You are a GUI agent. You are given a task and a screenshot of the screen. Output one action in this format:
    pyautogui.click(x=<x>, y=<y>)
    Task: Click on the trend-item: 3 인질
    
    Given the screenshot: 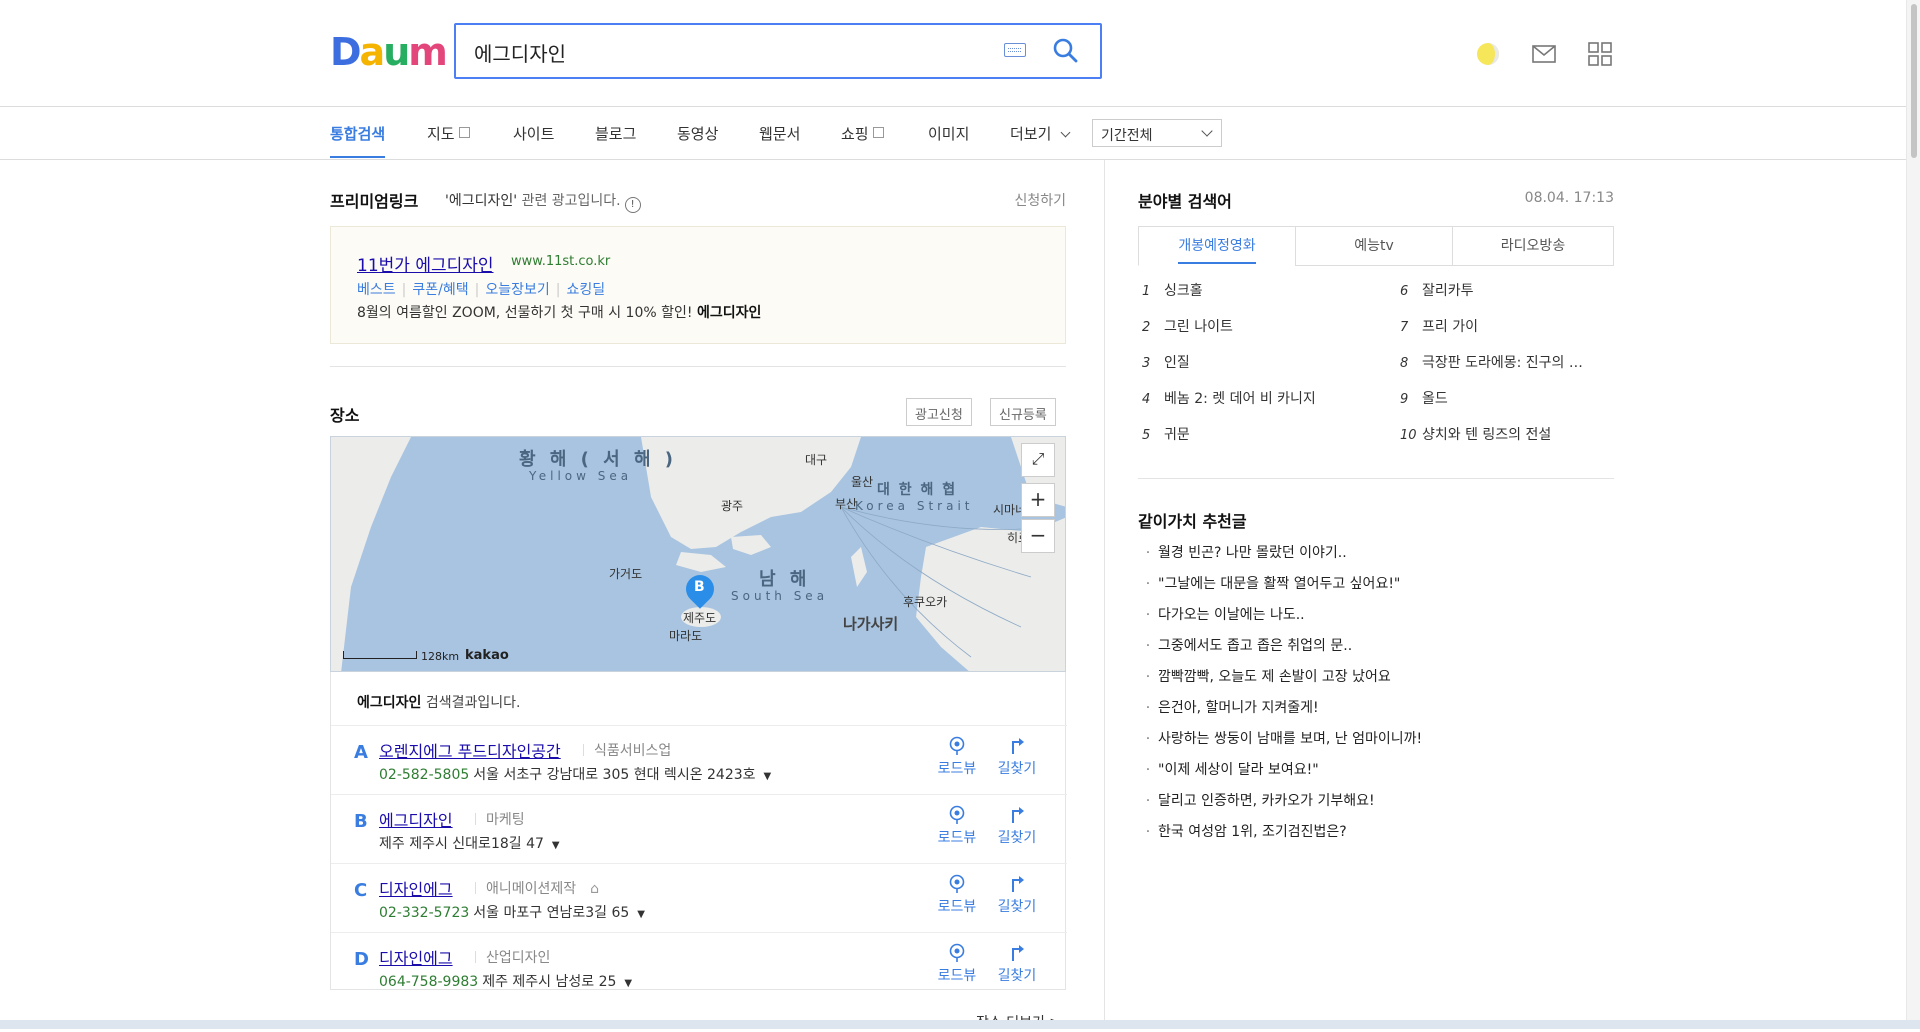 What is the action you would take?
    pyautogui.click(x=1166, y=362)
    